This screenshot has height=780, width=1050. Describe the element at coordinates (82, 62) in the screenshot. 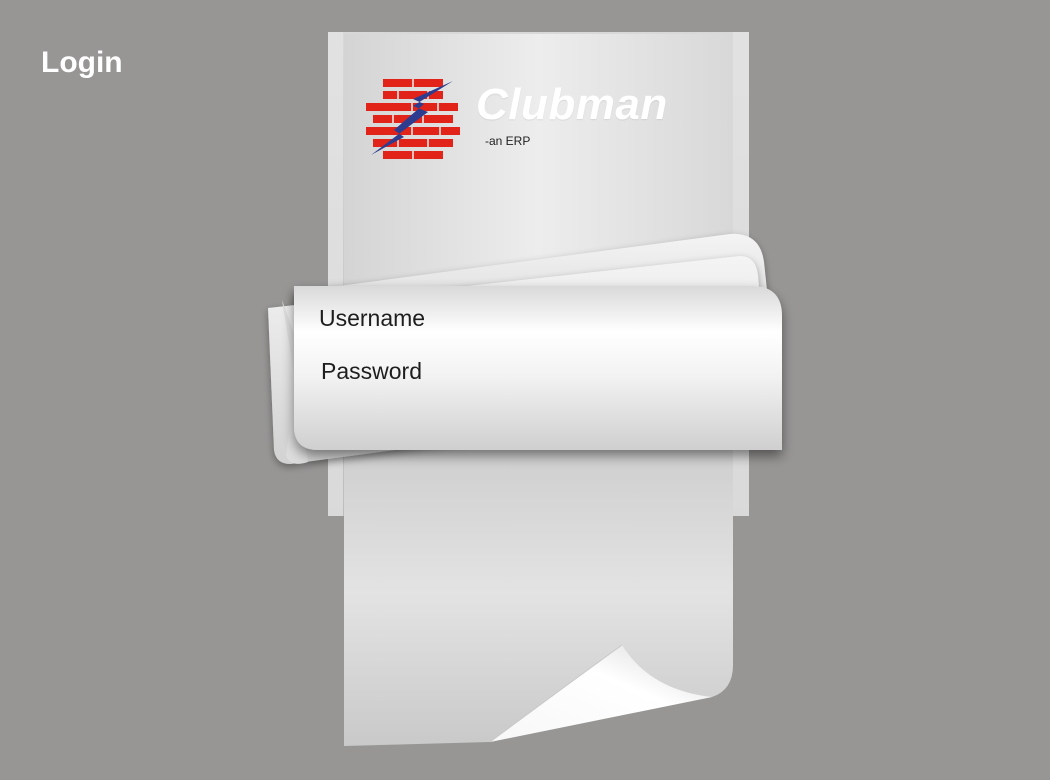

I see `page-title: Login` at that location.